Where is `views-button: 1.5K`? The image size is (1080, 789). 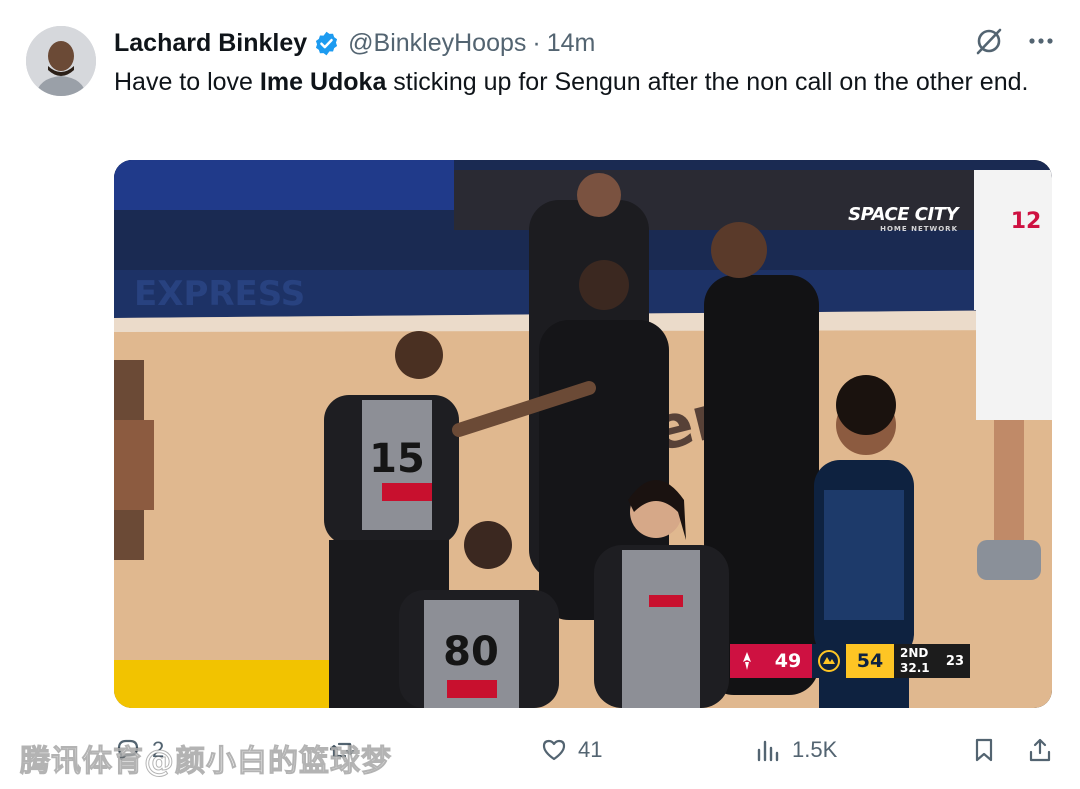
views-button: 1.5K is located at coordinates (795, 750).